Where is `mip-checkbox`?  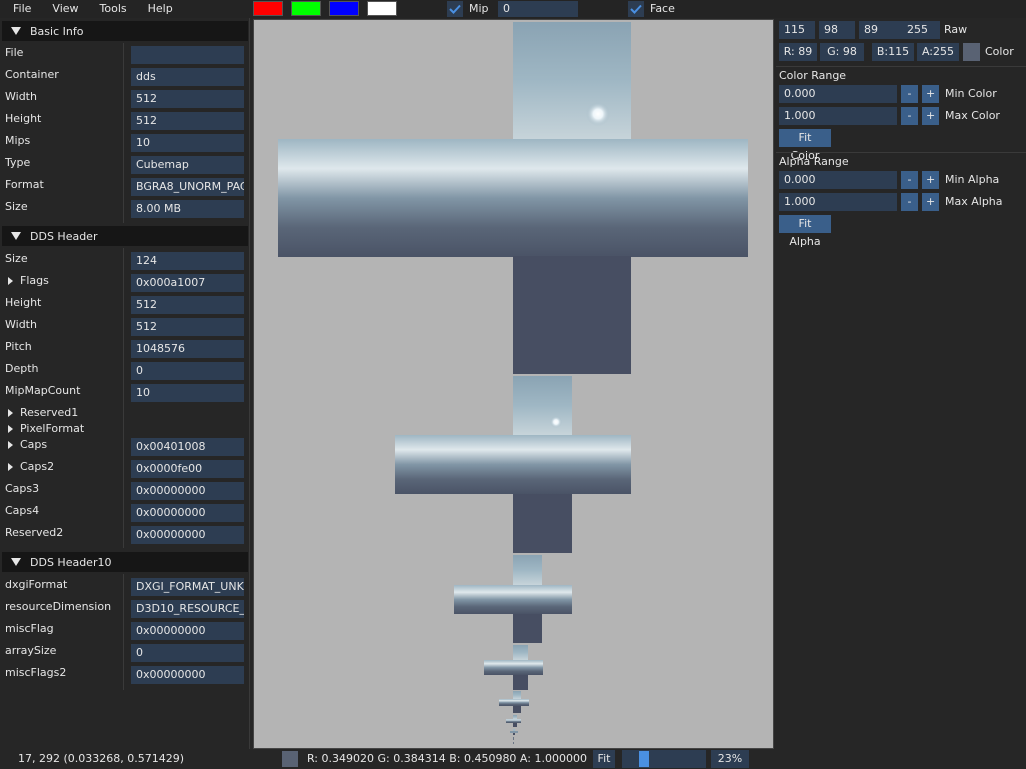
mip-checkbox is located at coordinates (455, 9).